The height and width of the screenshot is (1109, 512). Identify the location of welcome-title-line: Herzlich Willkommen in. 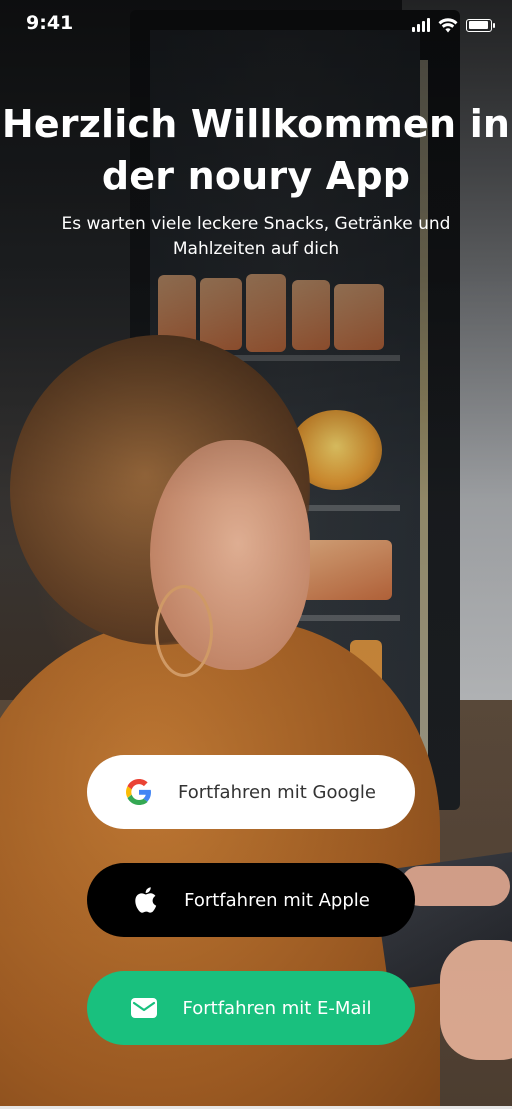
(256, 124).